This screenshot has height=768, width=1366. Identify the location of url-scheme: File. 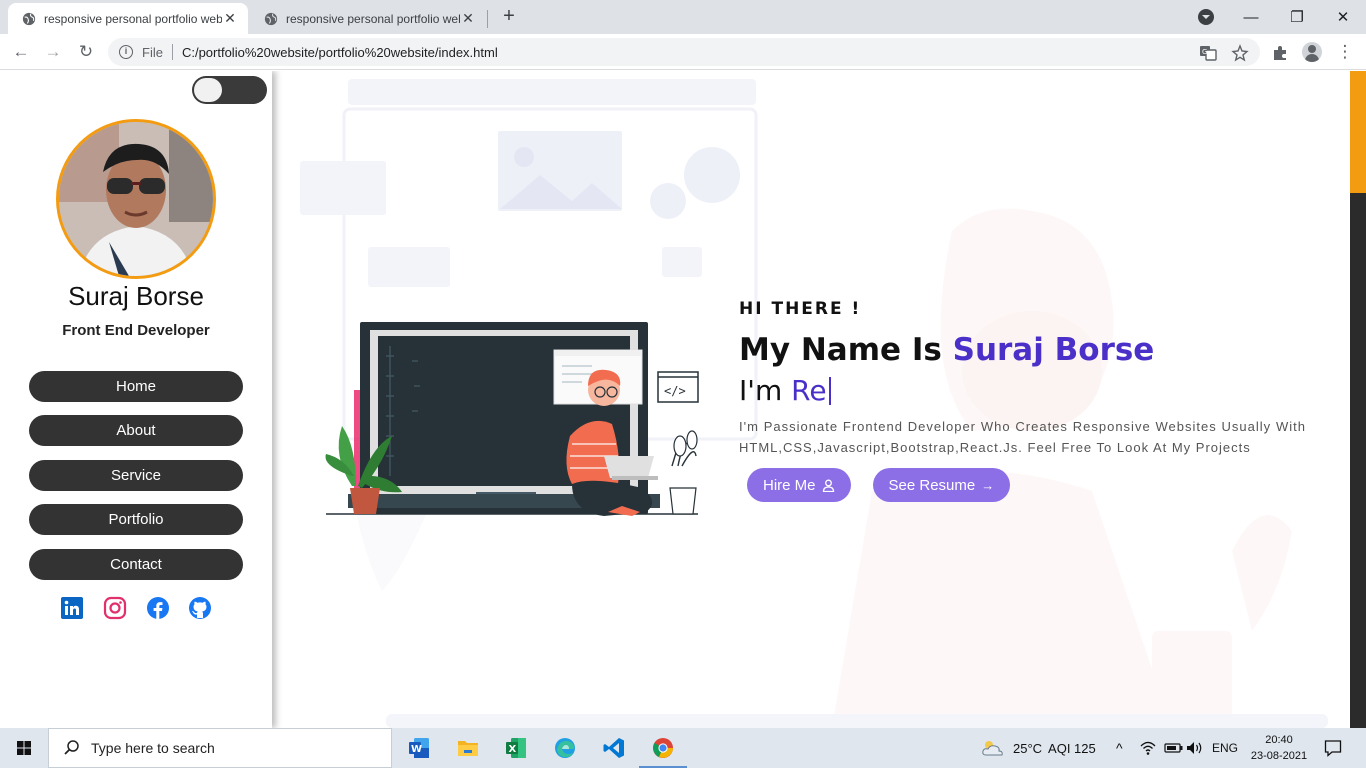
(152, 52).